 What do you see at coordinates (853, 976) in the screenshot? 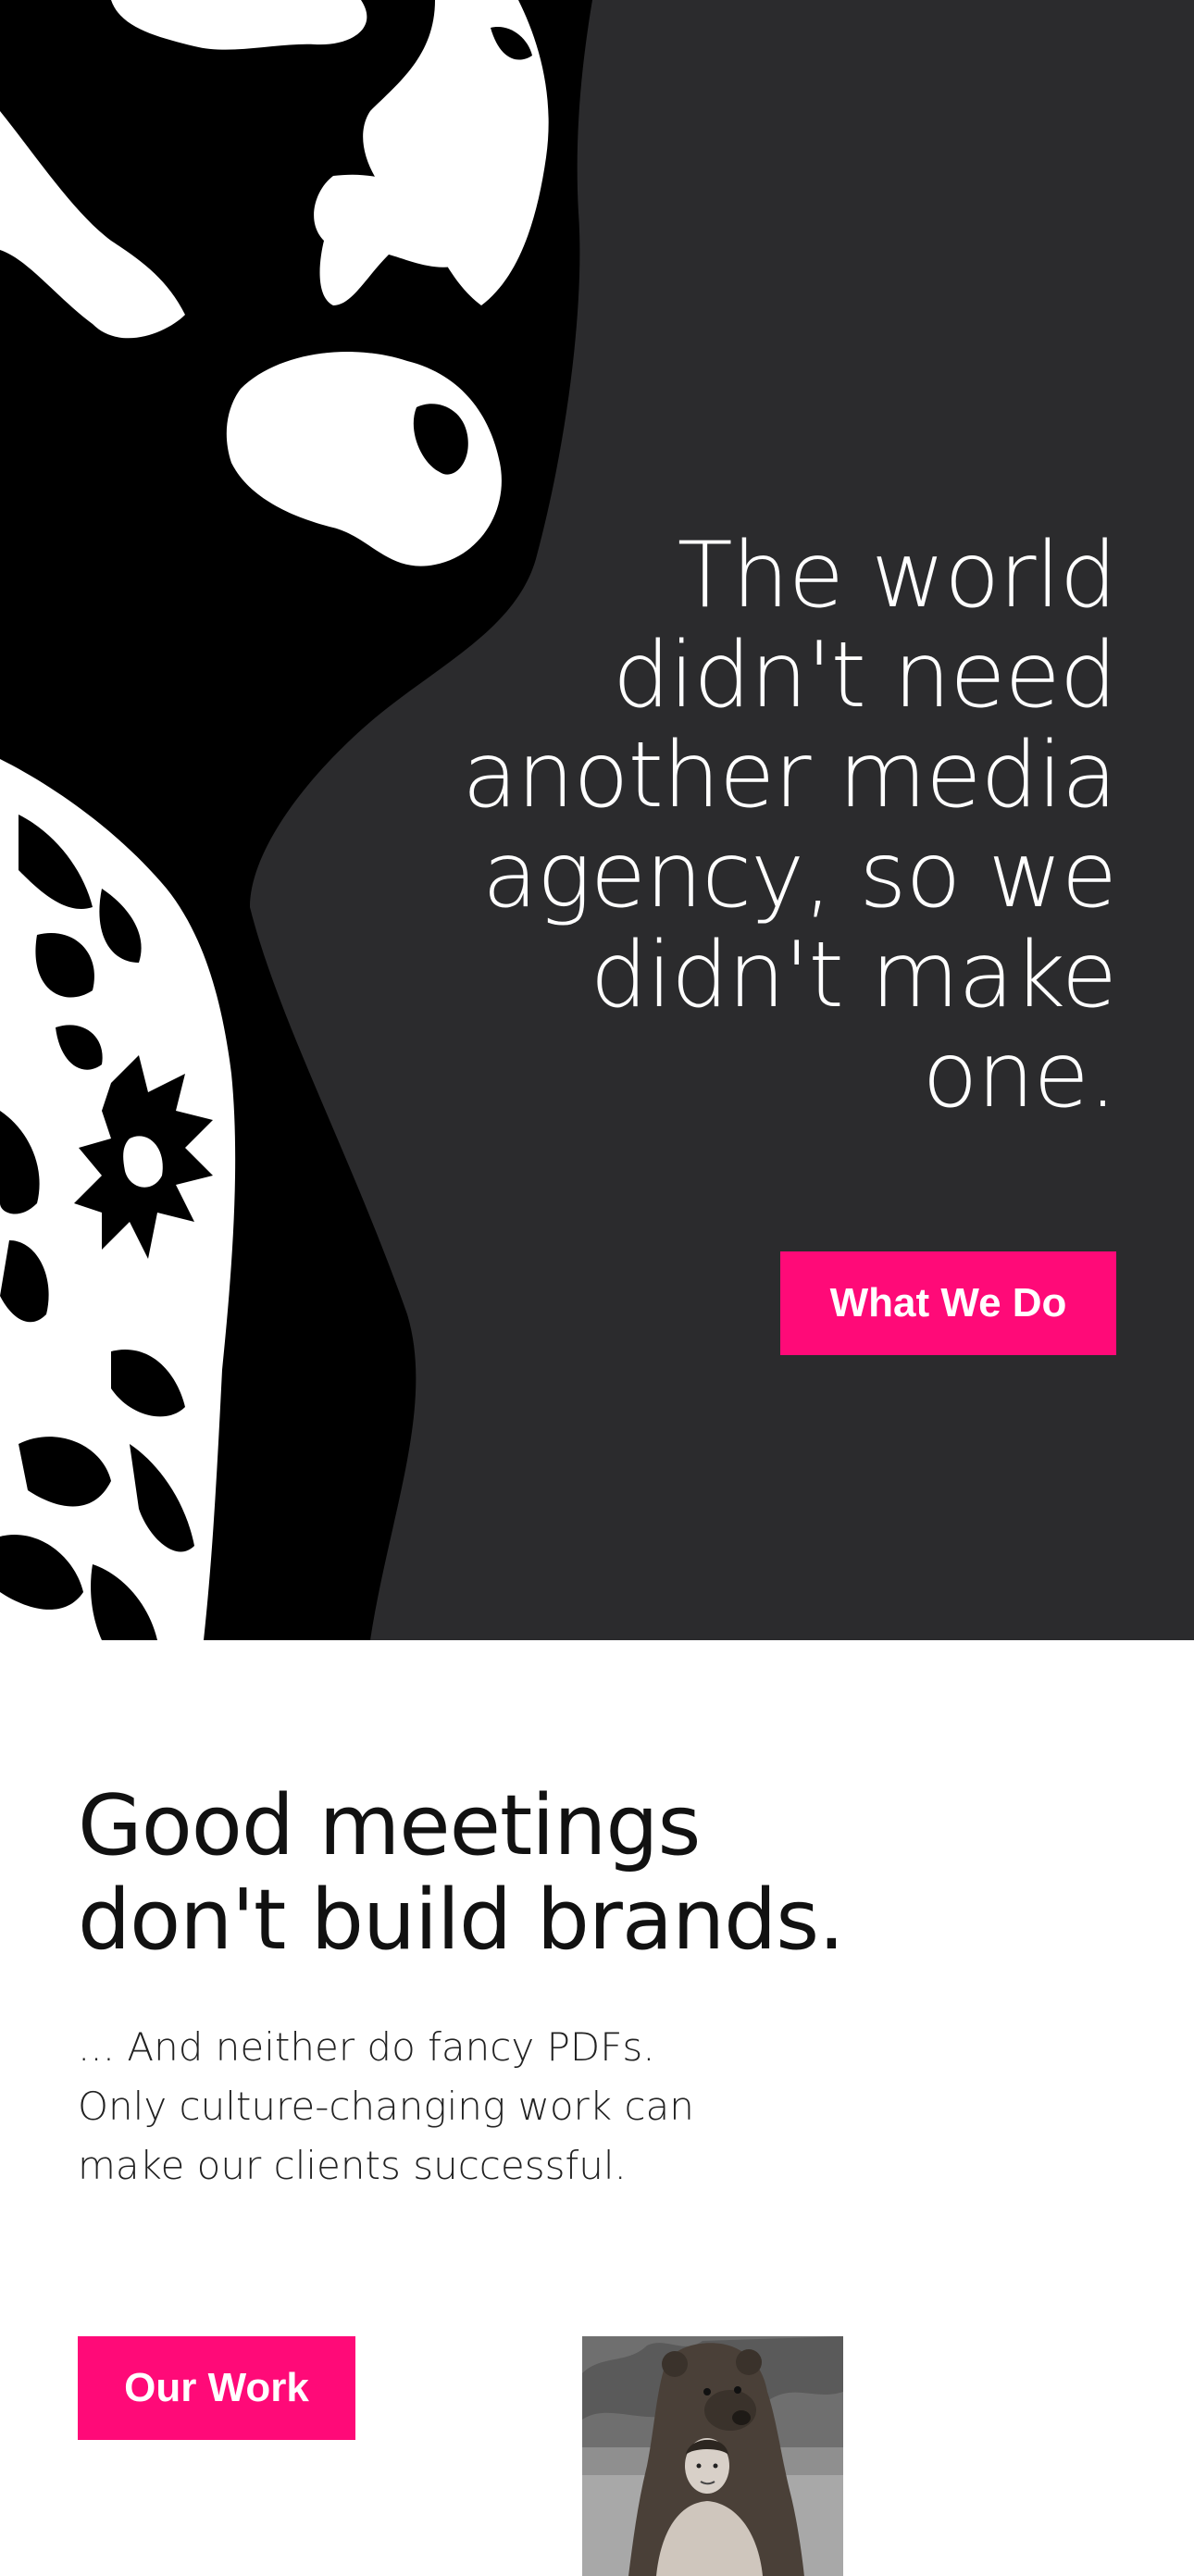
I see `hero-headline-line: didn't make` at bounding box center [853, 976].